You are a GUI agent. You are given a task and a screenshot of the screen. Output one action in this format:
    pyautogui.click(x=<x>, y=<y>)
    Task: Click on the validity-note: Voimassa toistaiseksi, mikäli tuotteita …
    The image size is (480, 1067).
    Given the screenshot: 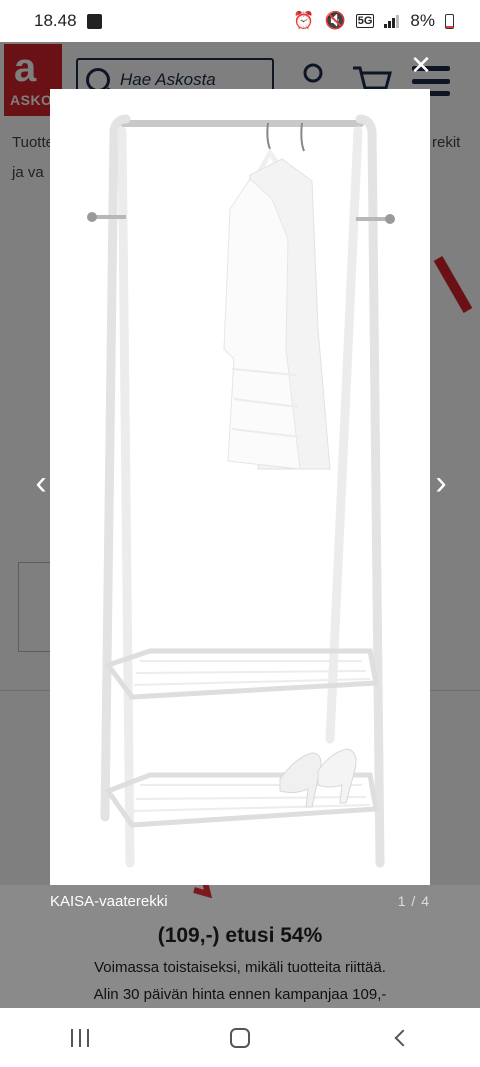 What is the action you would take?
    pyautogui.click(x=240, y=967)
    